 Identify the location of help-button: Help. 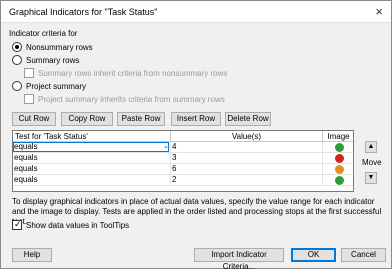
(32, 255).